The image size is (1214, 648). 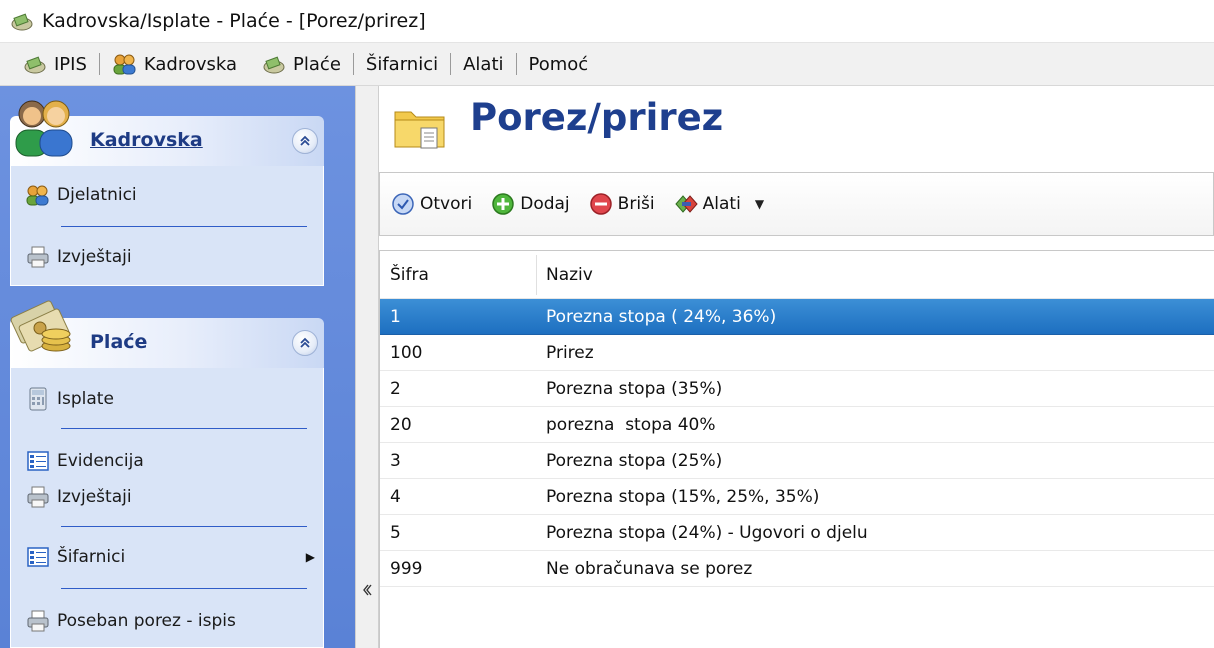 I want to click on cell-code: 2, so click(x=395, y=389).